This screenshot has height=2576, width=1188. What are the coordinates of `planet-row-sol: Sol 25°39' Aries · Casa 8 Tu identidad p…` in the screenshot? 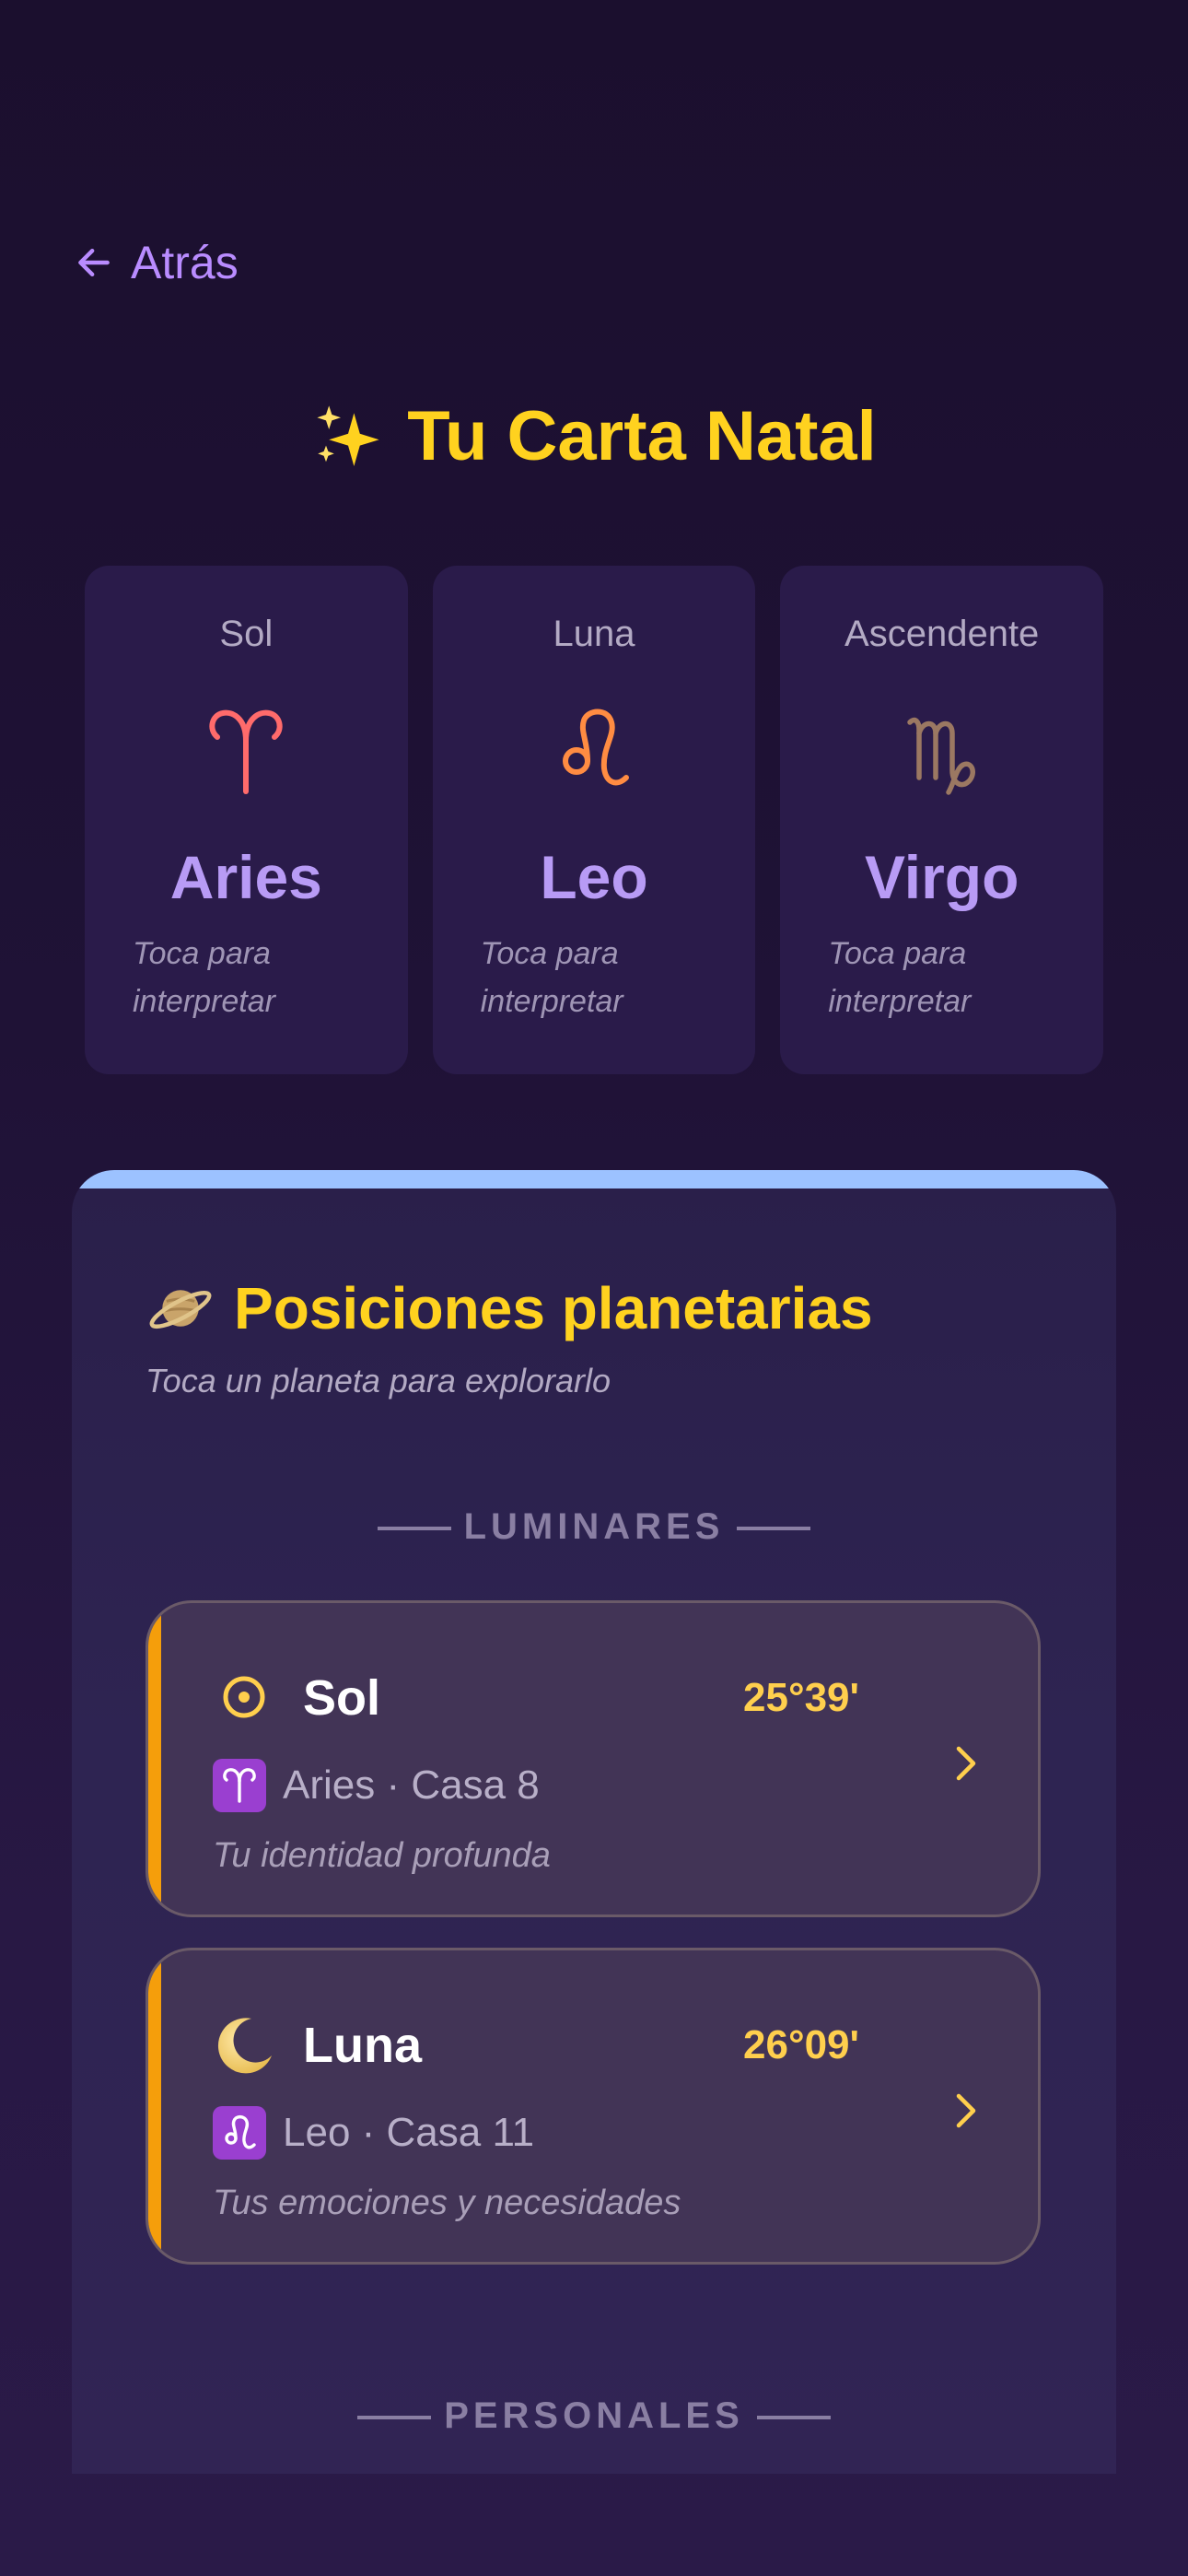 It's located at (593, 1758).